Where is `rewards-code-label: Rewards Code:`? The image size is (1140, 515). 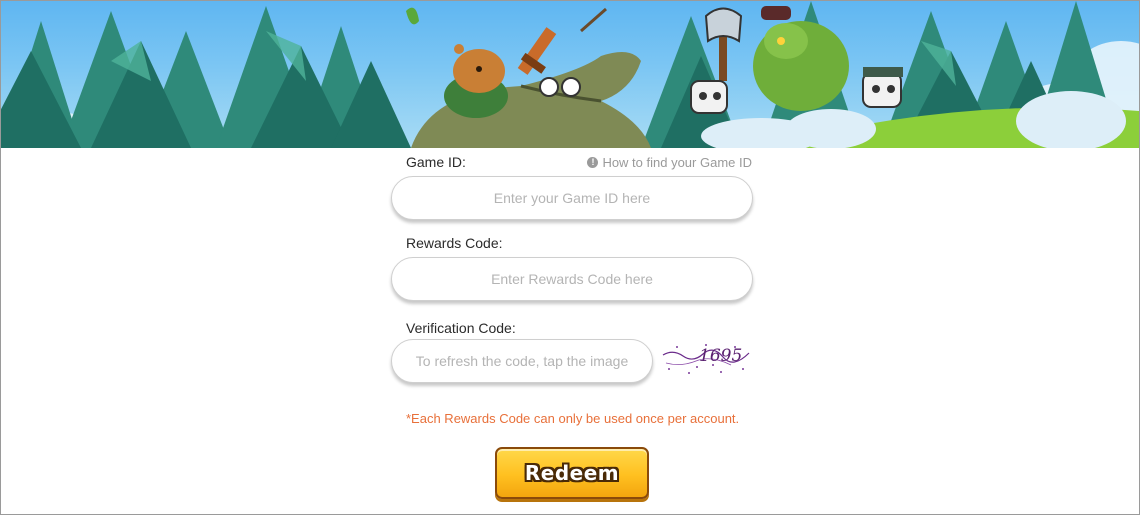 rewards-code-label: Rewards Code: is located at coordinates (454, 243).